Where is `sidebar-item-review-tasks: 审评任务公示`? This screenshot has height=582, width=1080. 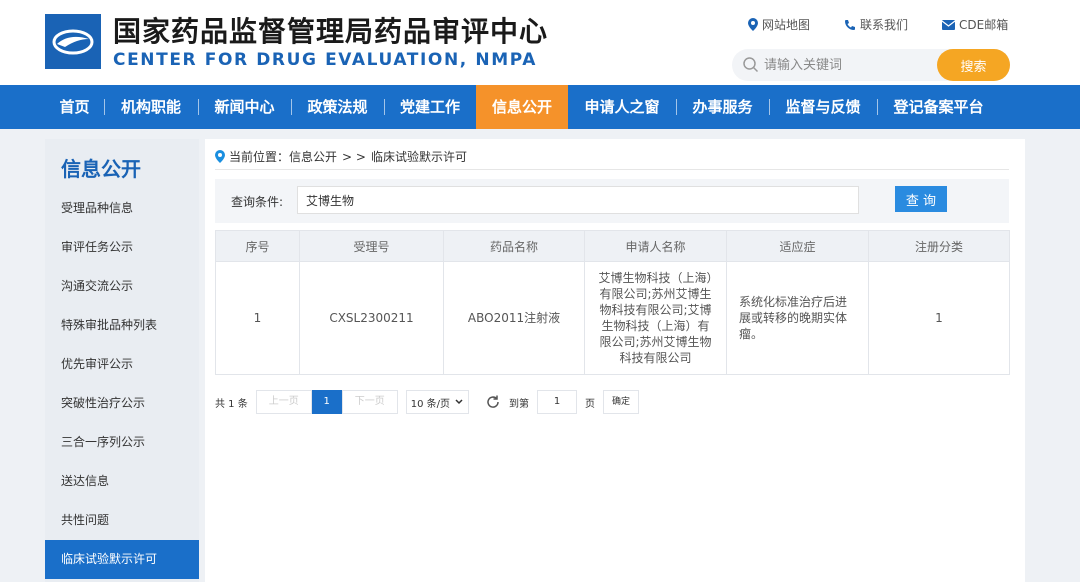
sidebar-item-review-tasks: 审评任务公示 is located at coordinates (122, 247).